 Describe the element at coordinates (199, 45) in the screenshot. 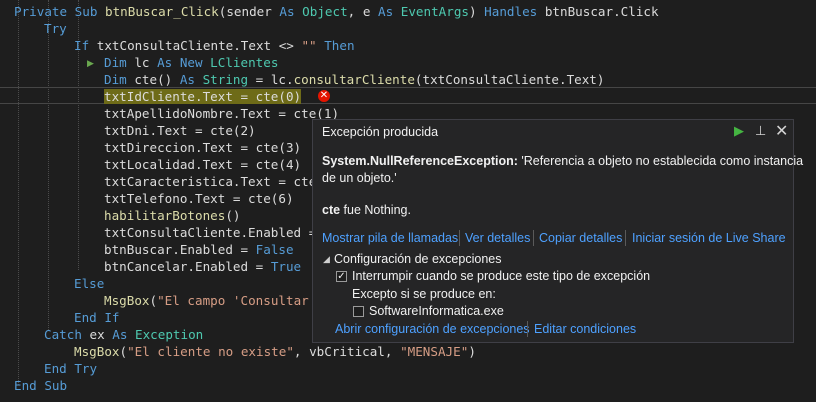

I see `code-token: txtConsultaCliente.Text <>` at that location.